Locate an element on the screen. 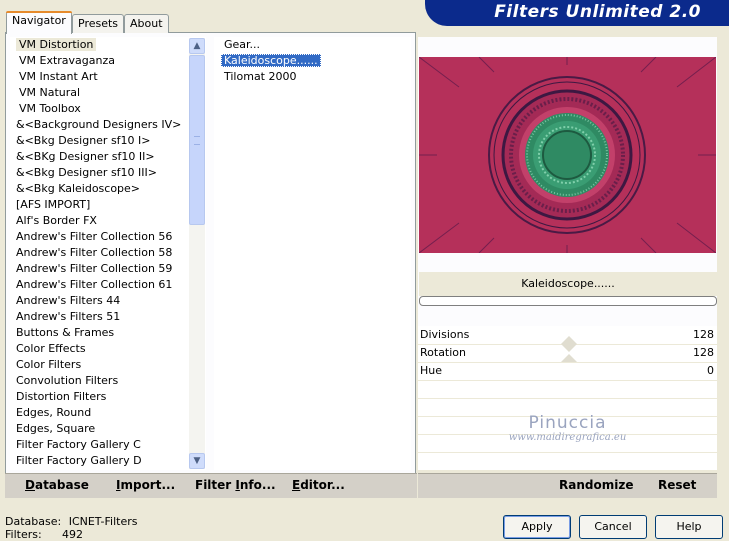  tab-about: About is located at coordinates (146, 23).